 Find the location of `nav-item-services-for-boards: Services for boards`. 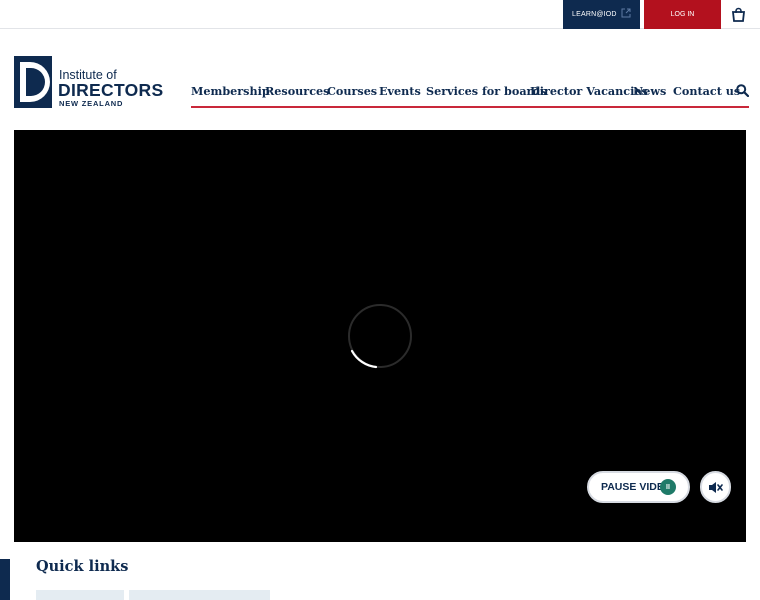

nav-item-services-for-boards: Services for boards is located at coordinates (486, 91).